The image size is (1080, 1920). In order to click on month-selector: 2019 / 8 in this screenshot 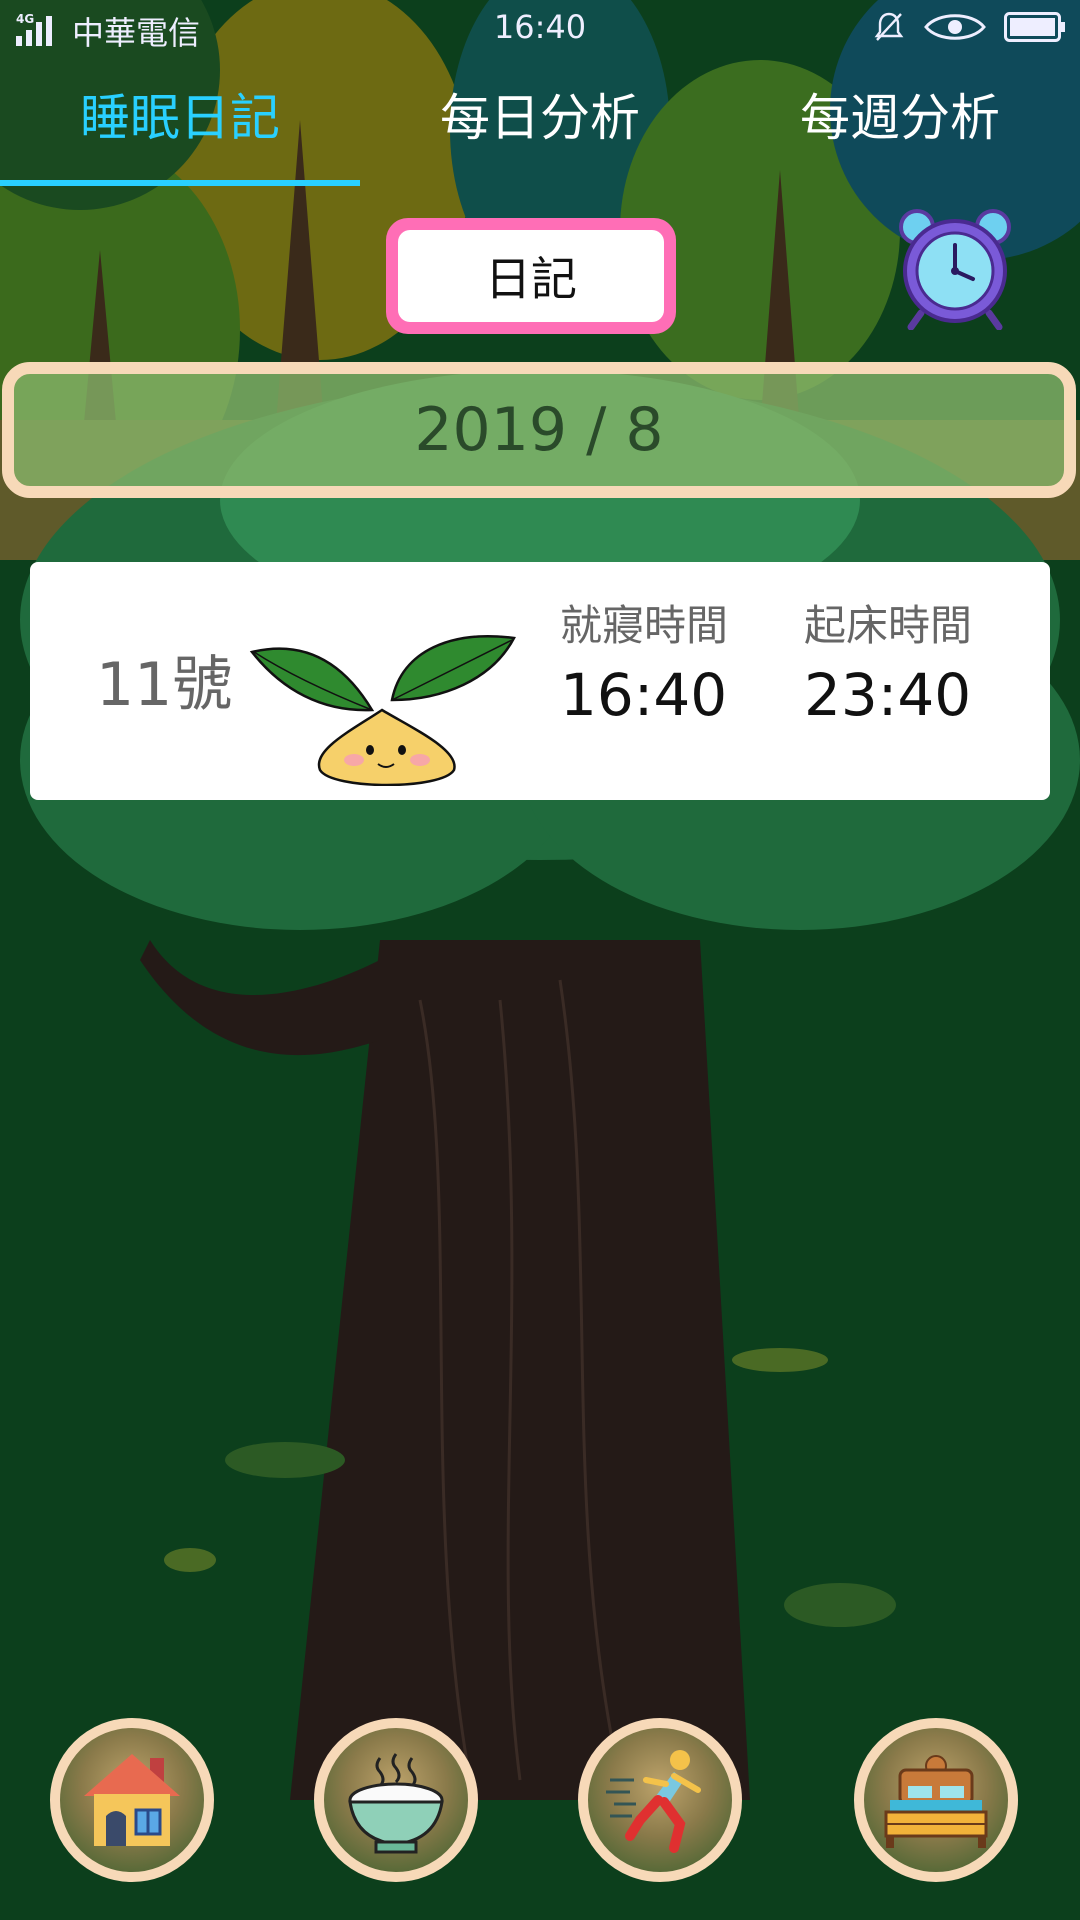, I will do `click(539, 430)`.